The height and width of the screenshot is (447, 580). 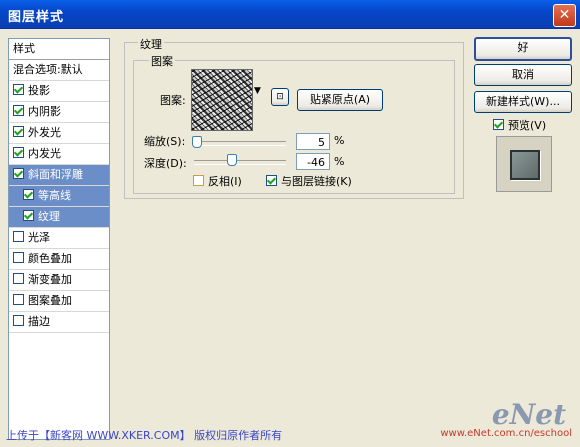 I want to click on title-bar: 图层样式 ✕, so click(x=290, y=14).